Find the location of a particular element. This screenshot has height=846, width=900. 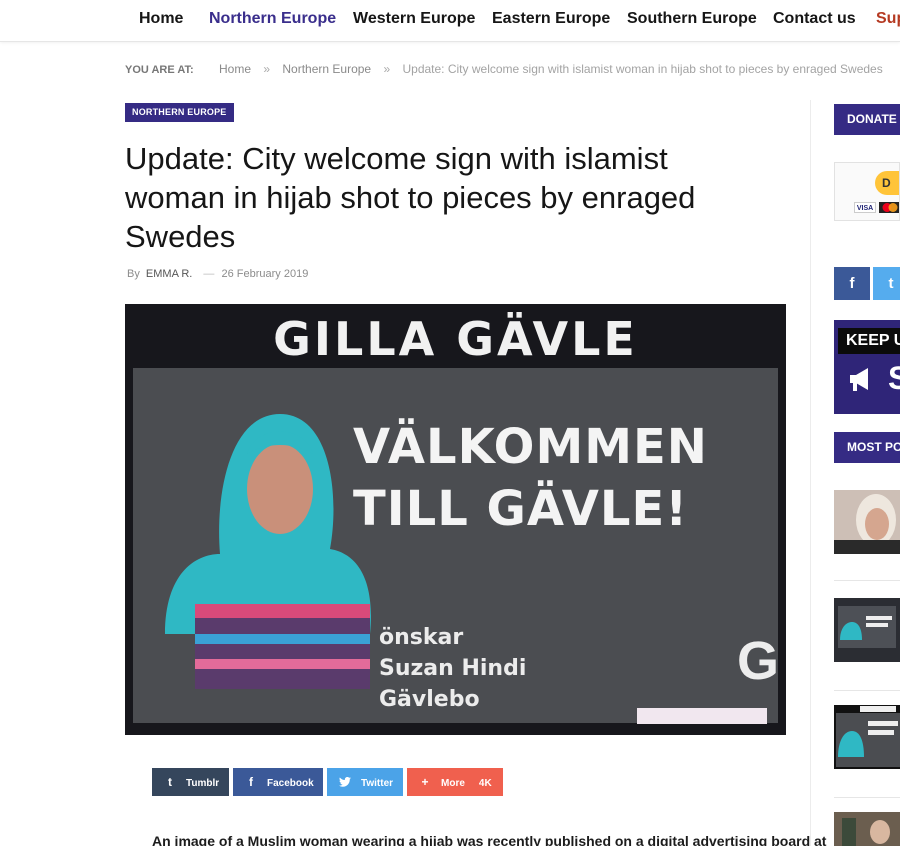

gavle-logo: G is located at coordinates (758, 661).